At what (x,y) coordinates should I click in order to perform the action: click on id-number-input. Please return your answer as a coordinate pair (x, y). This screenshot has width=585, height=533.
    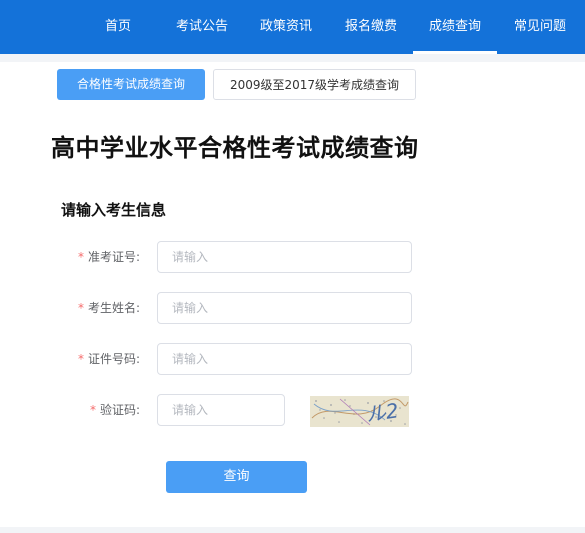
    Looking at the image, I should click on (284, 359).